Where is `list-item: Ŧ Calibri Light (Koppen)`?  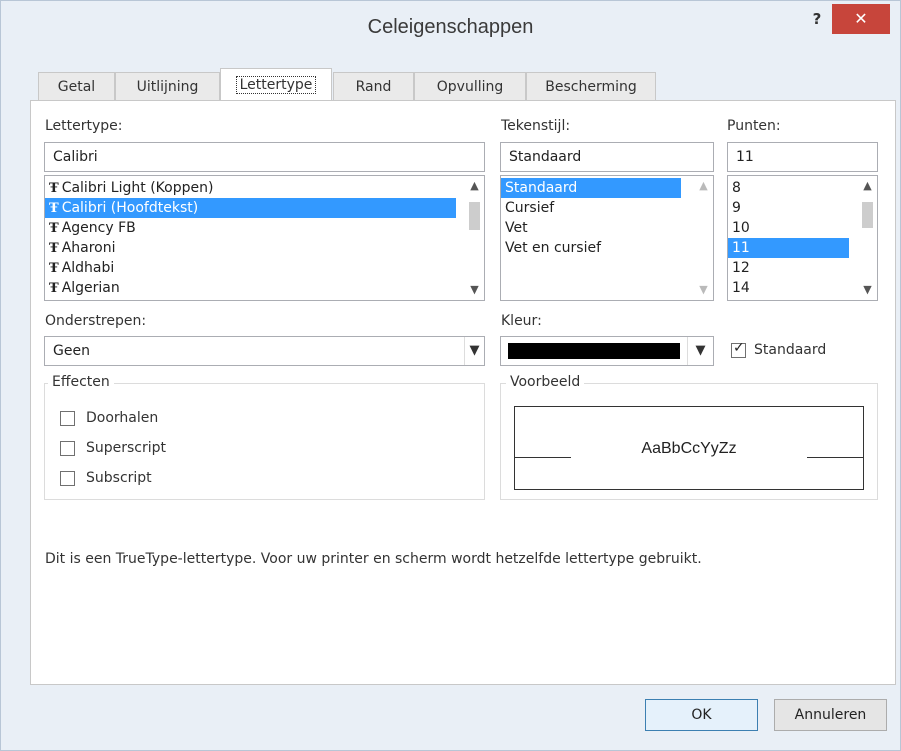 list-item: Ŧ Calibri Light (Koppen) is located at coordinates (264, 188).